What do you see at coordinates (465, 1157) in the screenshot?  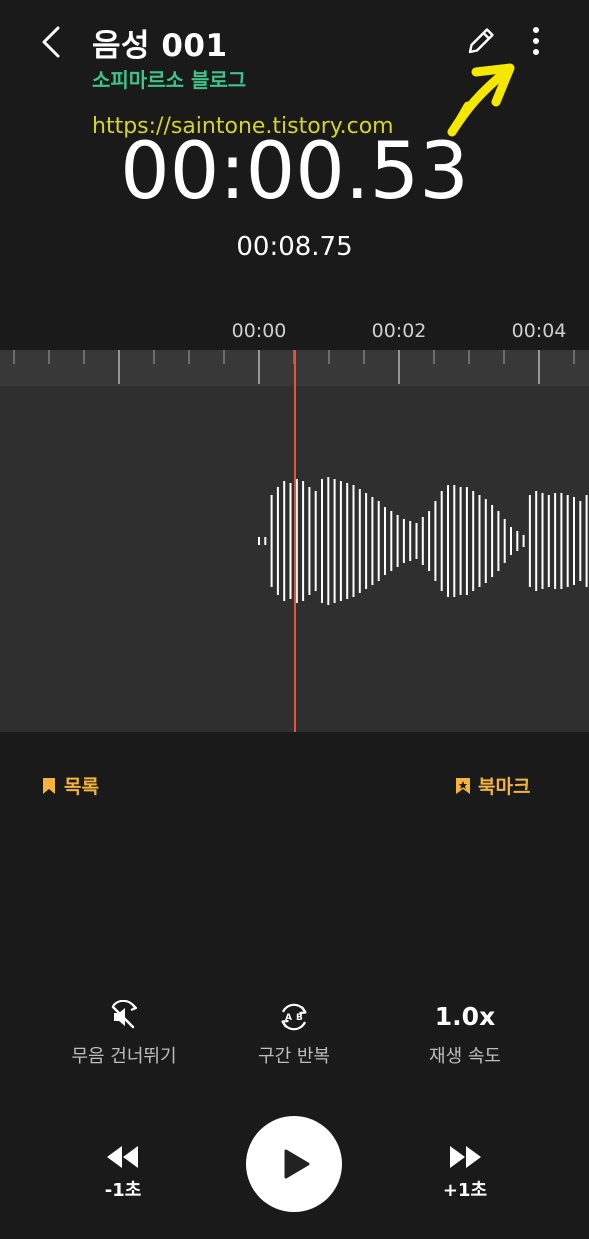 I see `fast-forward-icon` at bounding box center [465, 1157].